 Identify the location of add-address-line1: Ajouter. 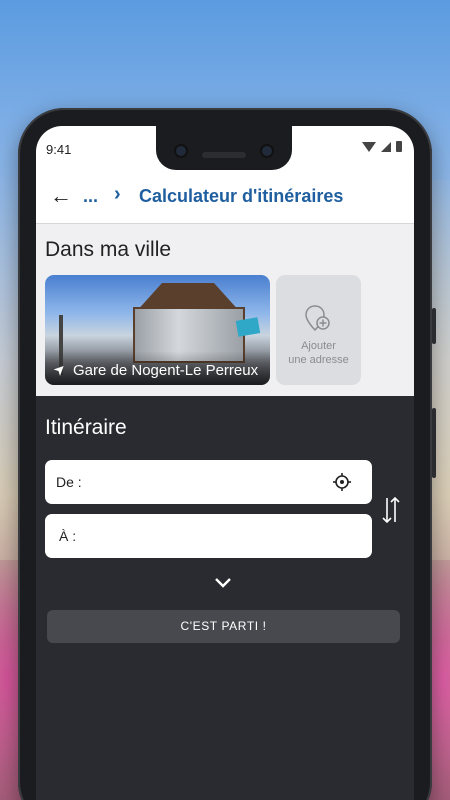
(318, 346).